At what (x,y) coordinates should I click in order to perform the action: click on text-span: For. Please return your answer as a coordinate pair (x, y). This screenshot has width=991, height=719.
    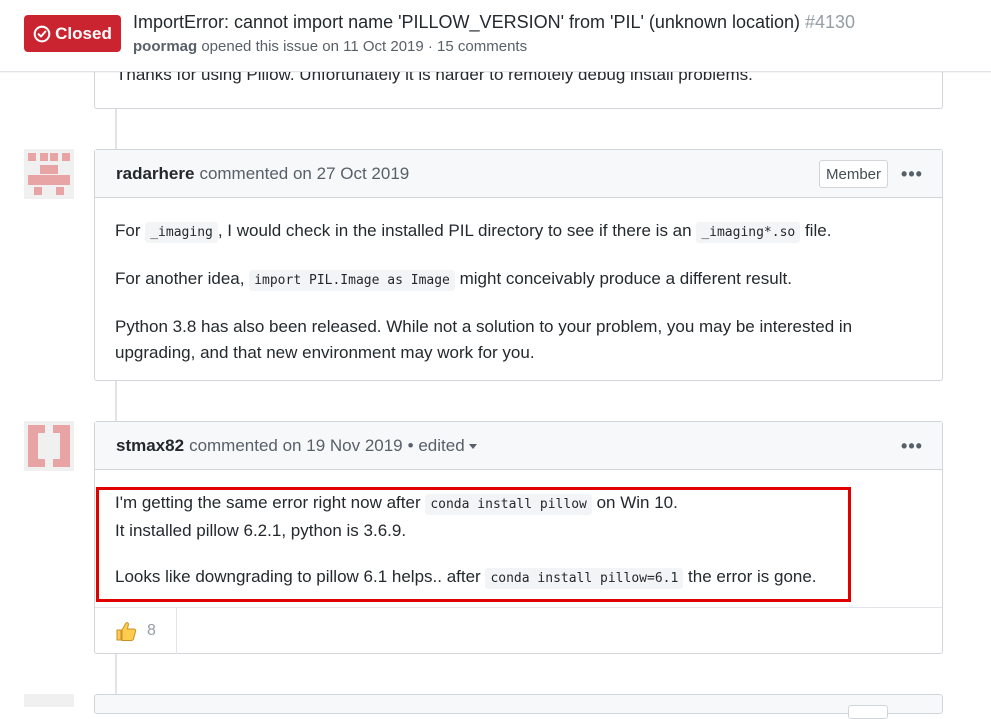
    Looking at the image, I should click on (130, 230).